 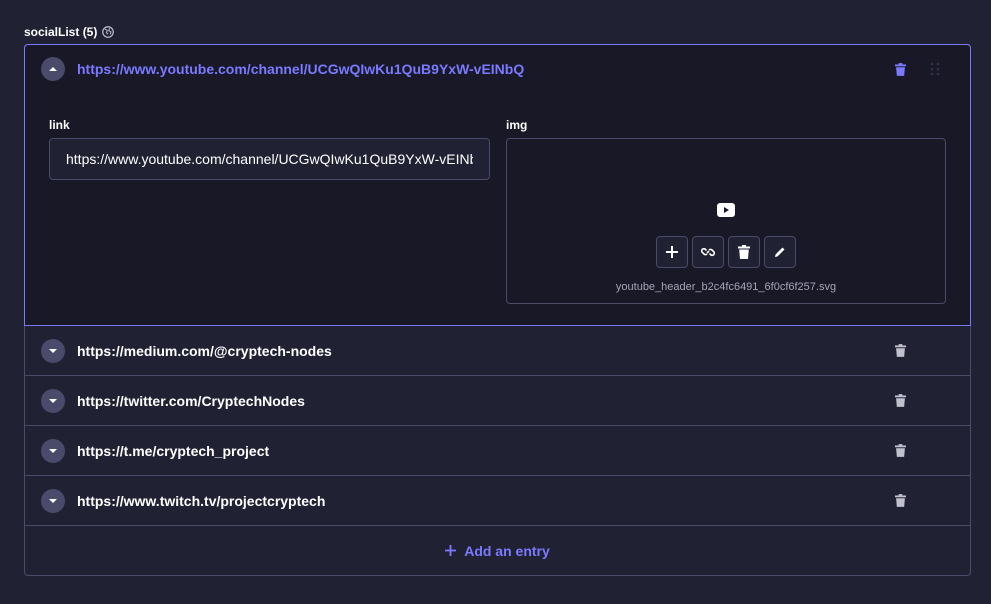 I want to click on entry-header: https://medium.com/@cryptech-nodes, so click(x=497, y=350).